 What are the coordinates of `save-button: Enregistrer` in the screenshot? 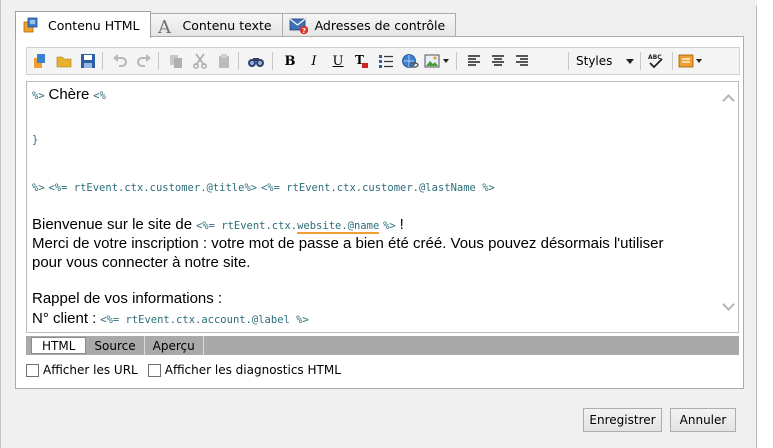 It's located at (622, 420).